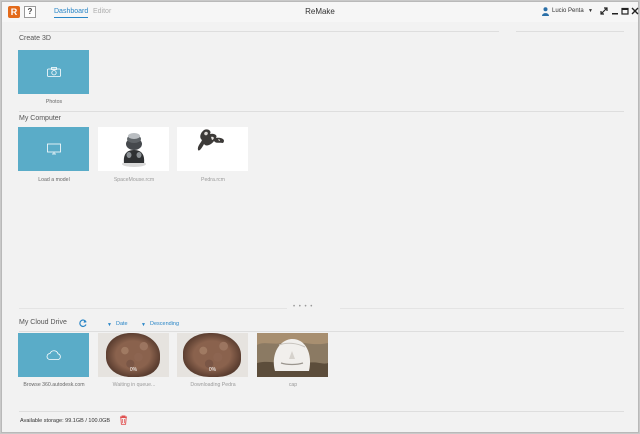 This screenshot has width=640, height=434. What do you see at coordinates (570, 31) in the screenshot?
I see `header-divider-right` at bounding box center [570, 31].